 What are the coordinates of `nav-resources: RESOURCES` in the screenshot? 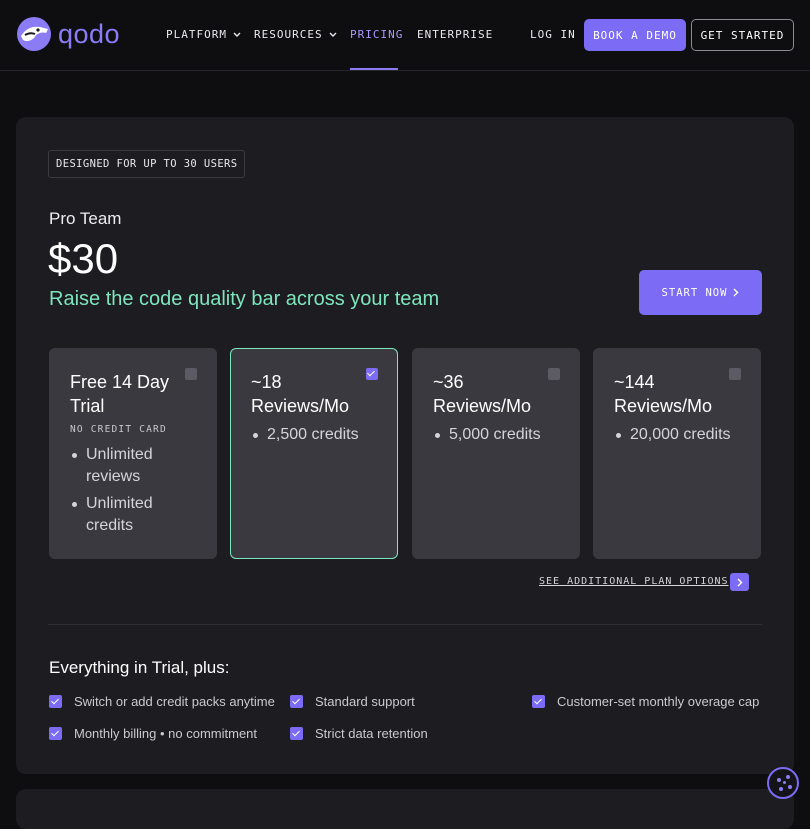 It's located at (295, 34).